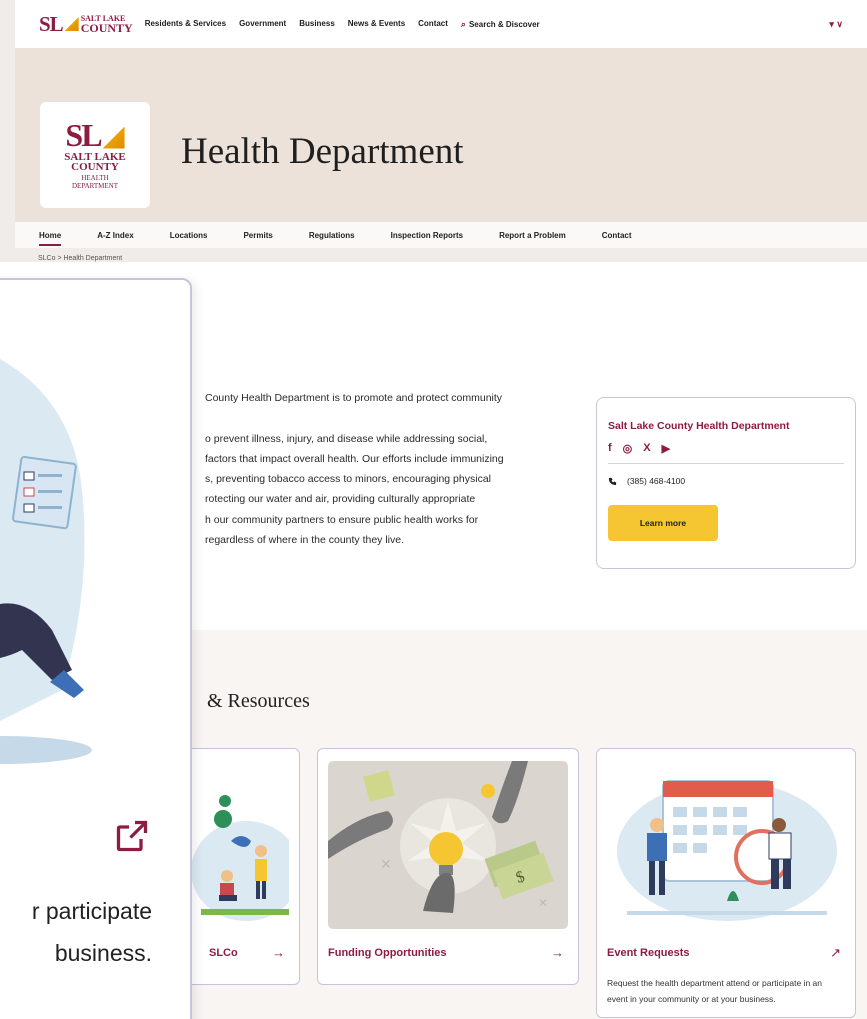 The width and height of the screenshot is (867, 1019). I want to click on event-requests-illustration-art, so click(727, 850).